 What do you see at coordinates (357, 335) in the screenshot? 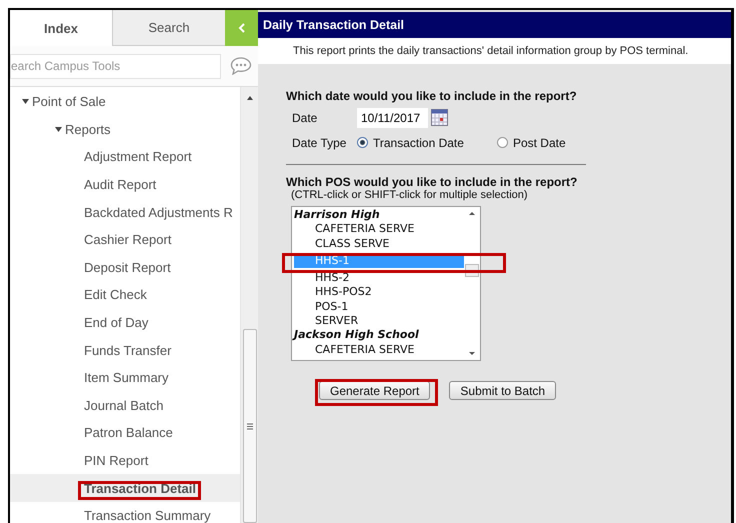
I see `option-group-label: Jackson High School` at bounding box center [357, 335].